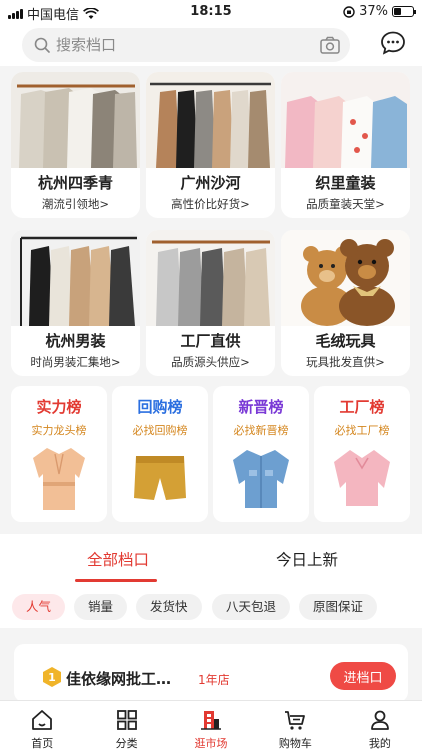 Image resolution: width=422 pixels, height=750 pixels. Describe the element at coordinates (39, 607) in the screenshot. I see `chip-popularity: 人气` at that location.